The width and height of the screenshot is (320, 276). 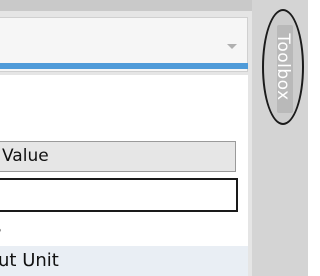 I want to click on value-column-header: Value, so click(x=118, y=156).